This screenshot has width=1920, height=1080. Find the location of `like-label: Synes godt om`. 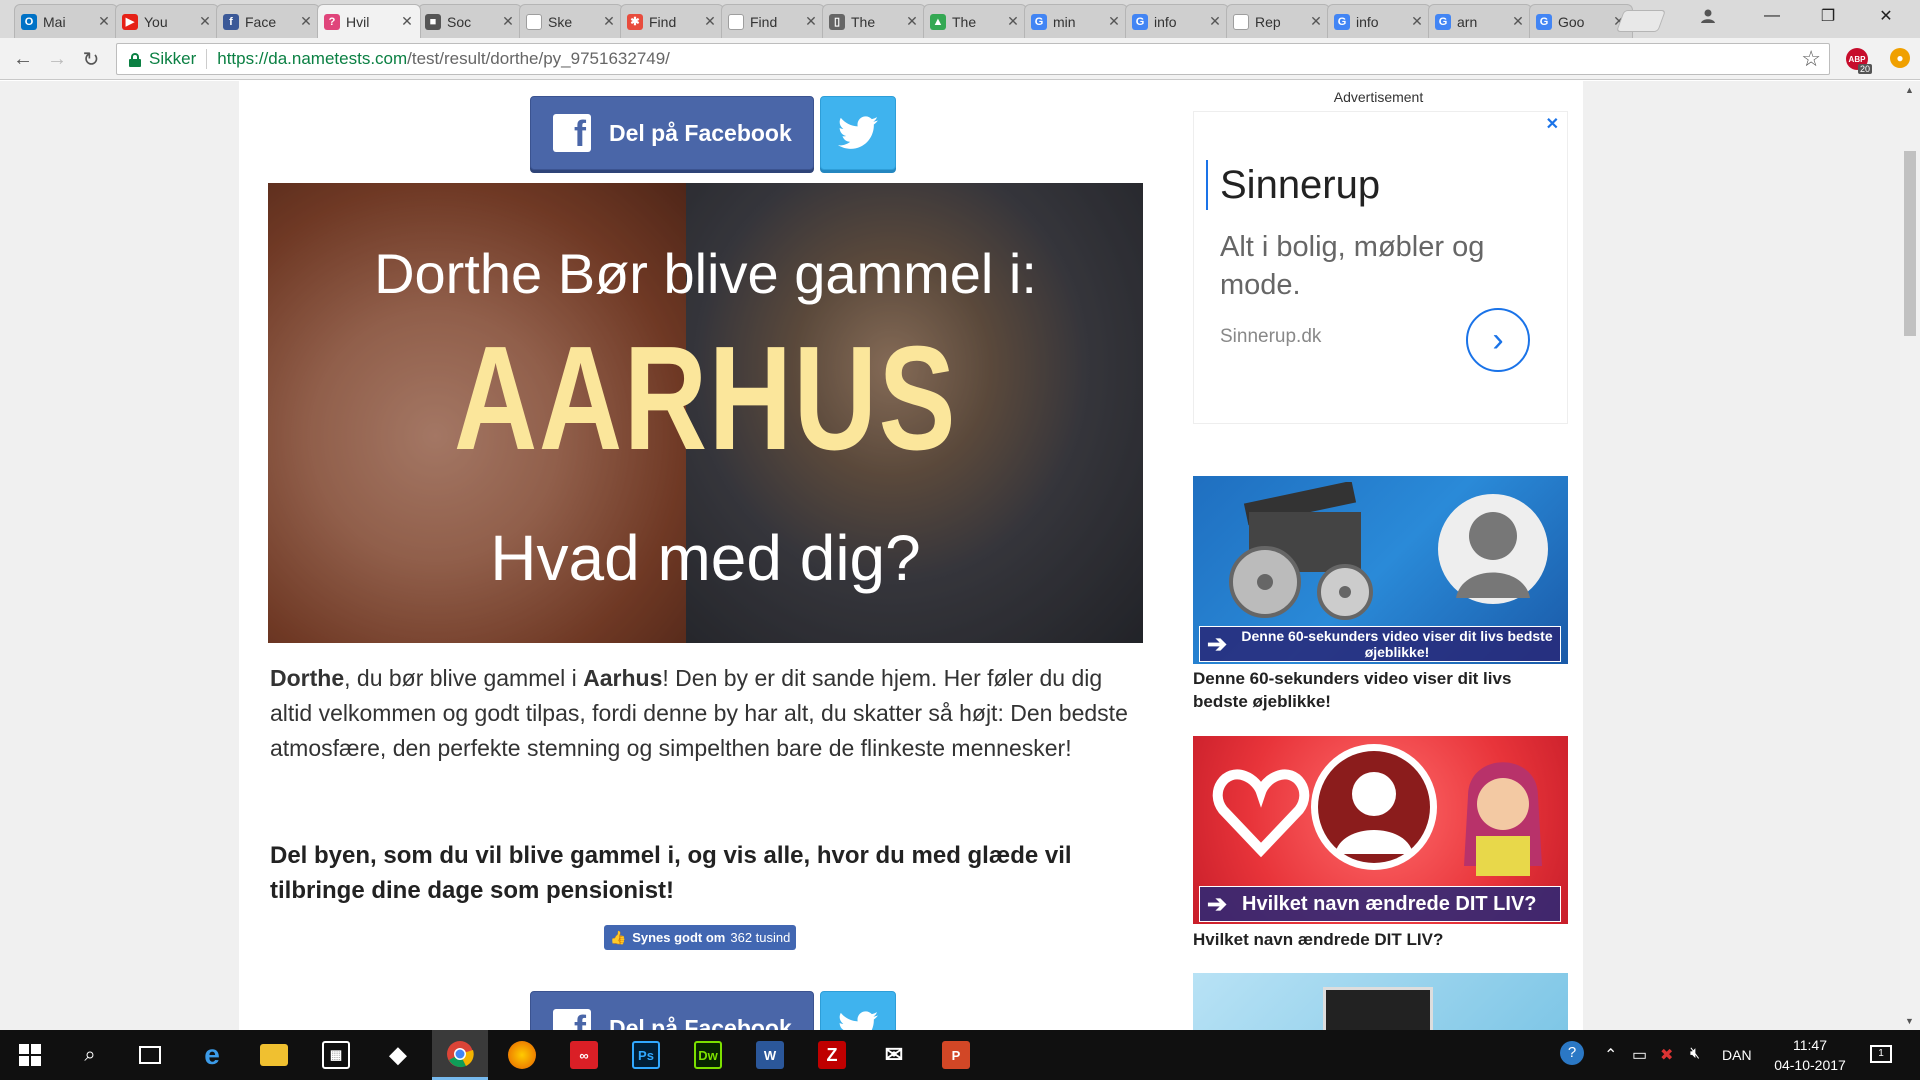

like-label: Synes godt om is located at coordinates (679, 937).